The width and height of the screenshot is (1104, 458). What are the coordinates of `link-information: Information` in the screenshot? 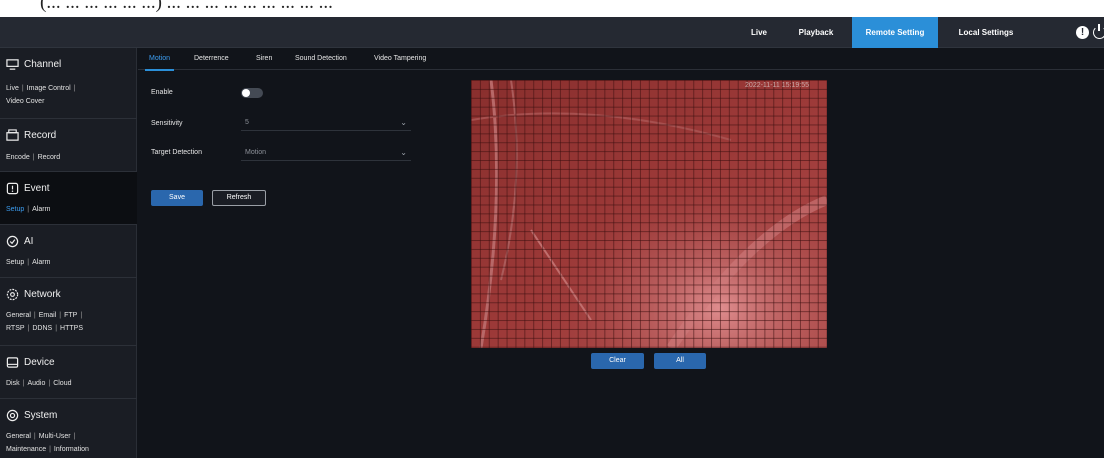 It's located at (71, 449).